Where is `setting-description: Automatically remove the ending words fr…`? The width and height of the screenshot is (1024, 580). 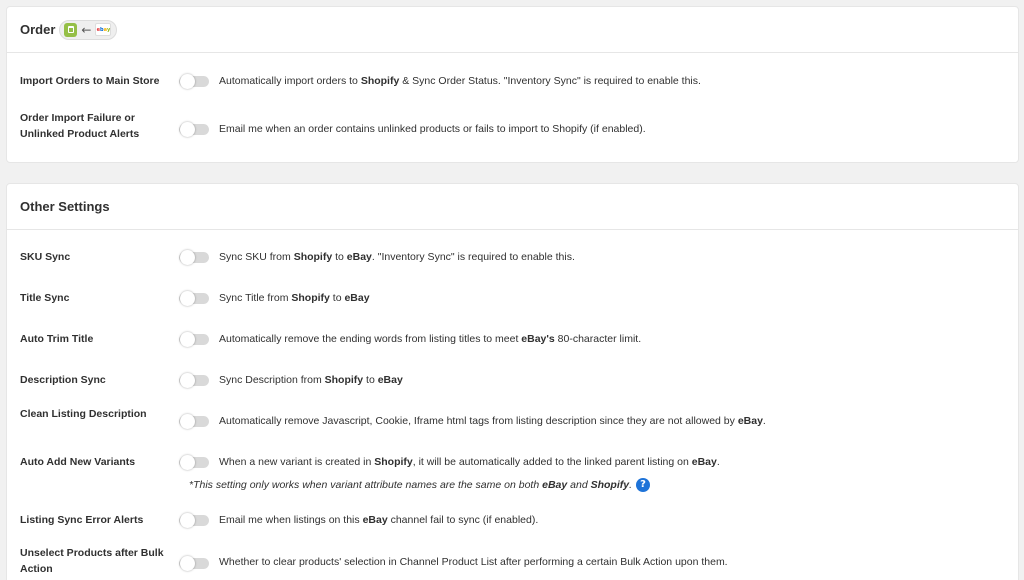
setting-description: Automatically remove the ending words fr… is located at coordinates (430, 339).